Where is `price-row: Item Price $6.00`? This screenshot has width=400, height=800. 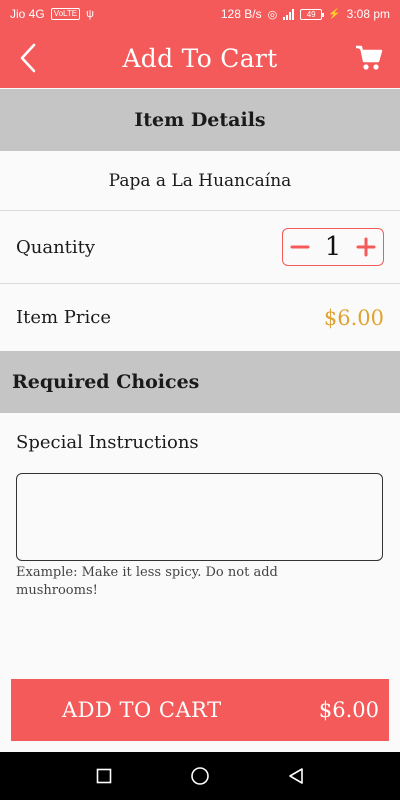
price-row: Item Price $6.00 is located at coordinates (200, 317).